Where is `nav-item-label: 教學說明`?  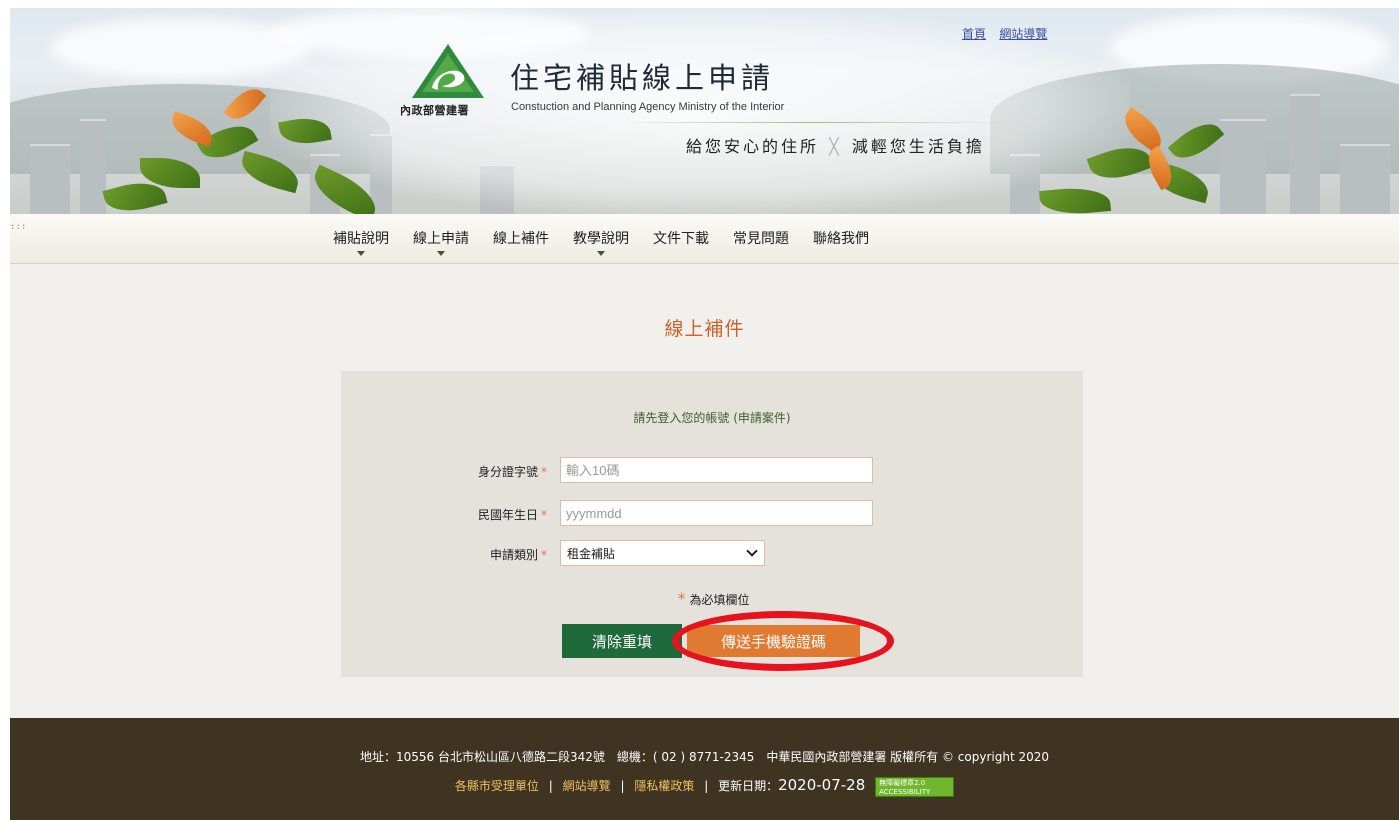
nav-item-label: 教學說明 is located at coordinates (601, 239).